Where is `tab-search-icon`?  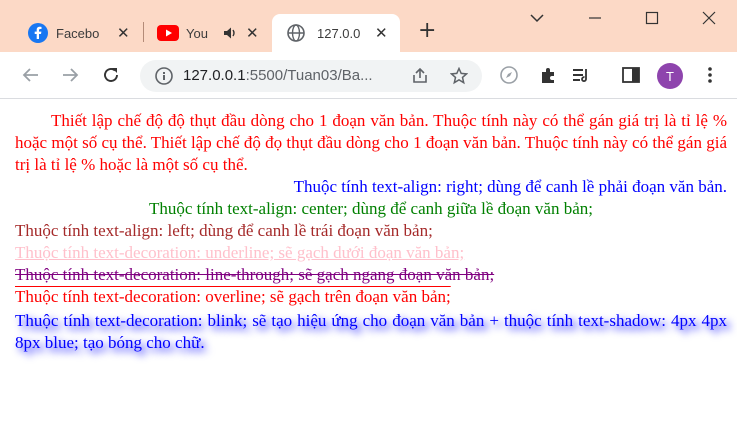
tab-search-icon is located at coordinates (537, 18).